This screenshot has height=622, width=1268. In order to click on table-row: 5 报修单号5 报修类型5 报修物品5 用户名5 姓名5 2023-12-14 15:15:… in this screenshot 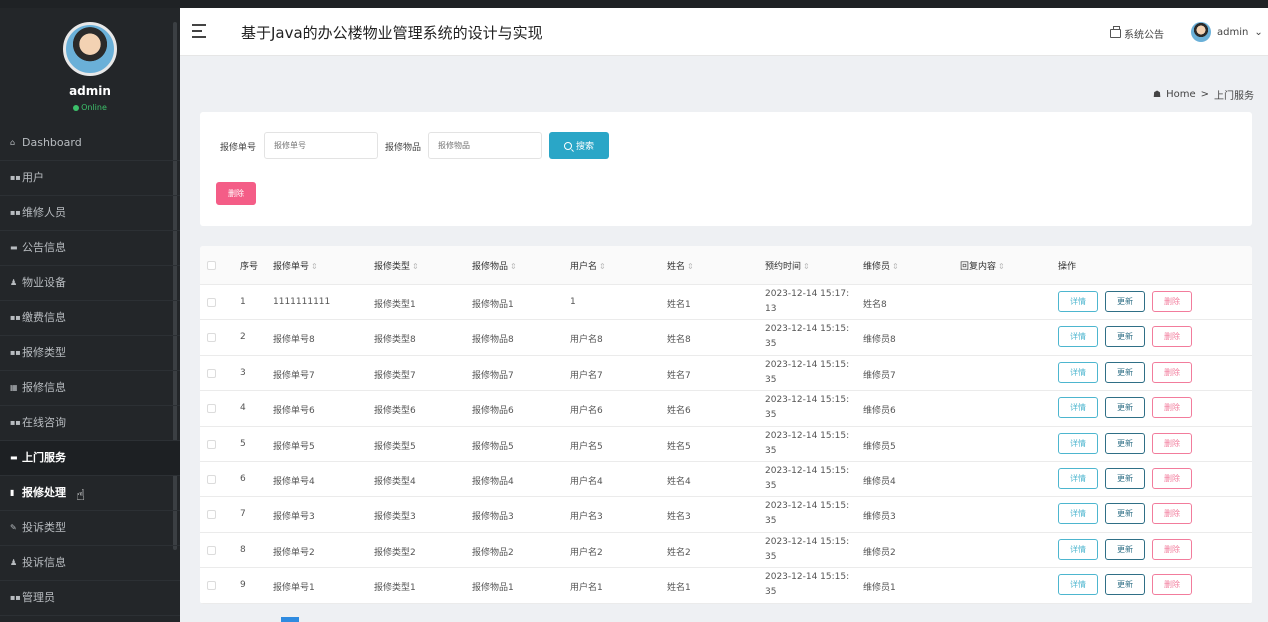, I will do `click(726, 444)`.